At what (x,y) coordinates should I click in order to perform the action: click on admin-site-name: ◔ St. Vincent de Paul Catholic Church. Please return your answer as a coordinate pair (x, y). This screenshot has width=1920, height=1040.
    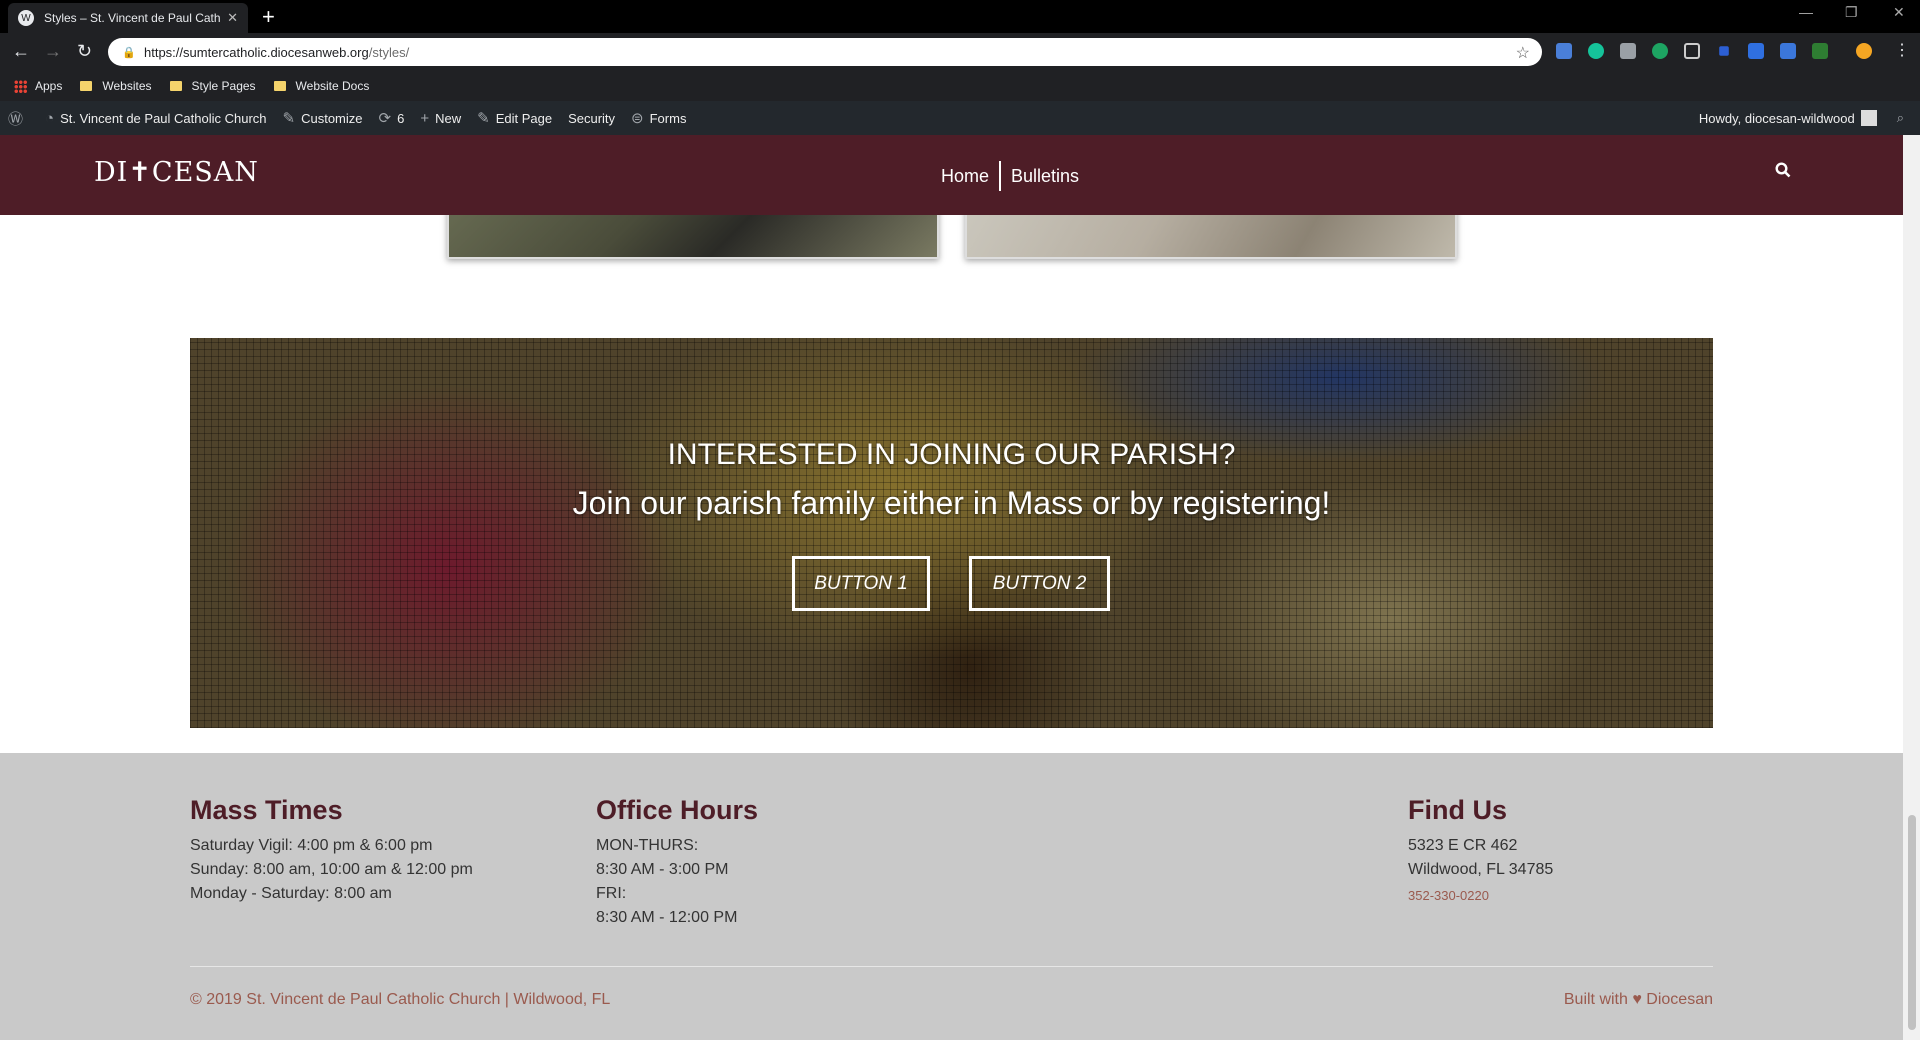
    Looking at the image, I should click on (156, 118).